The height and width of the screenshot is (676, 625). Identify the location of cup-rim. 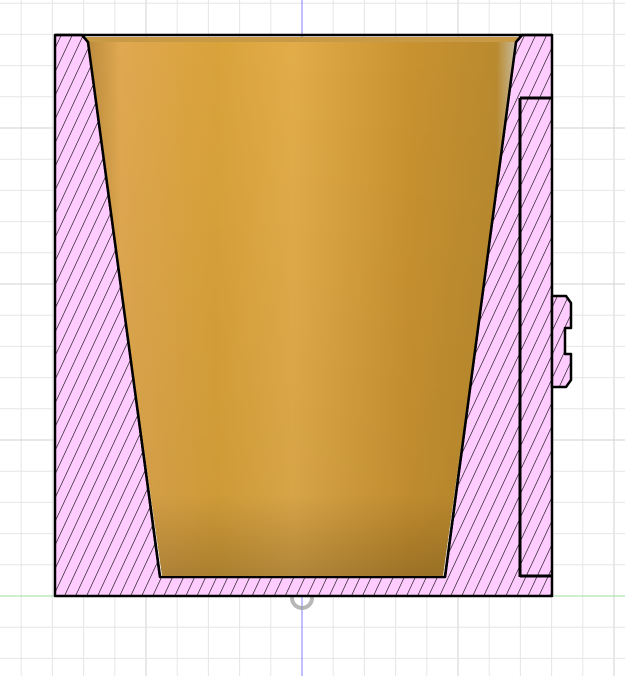
(302, 39).